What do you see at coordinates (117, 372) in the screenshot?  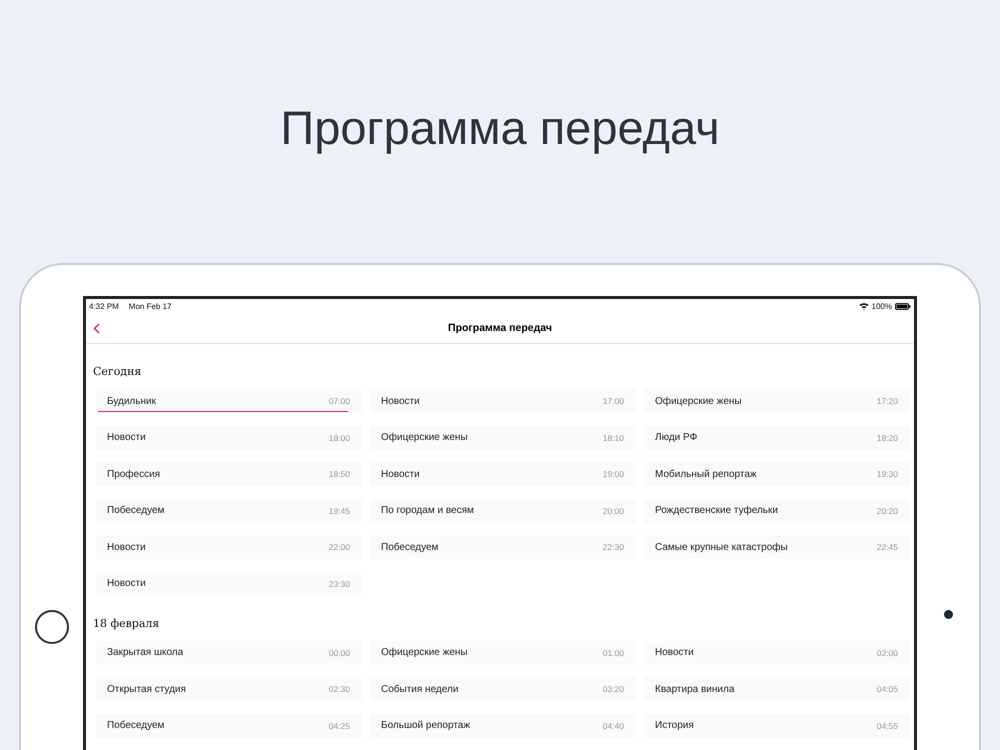 I see `section-title: Сегодня` at bounding box center [117, 372].